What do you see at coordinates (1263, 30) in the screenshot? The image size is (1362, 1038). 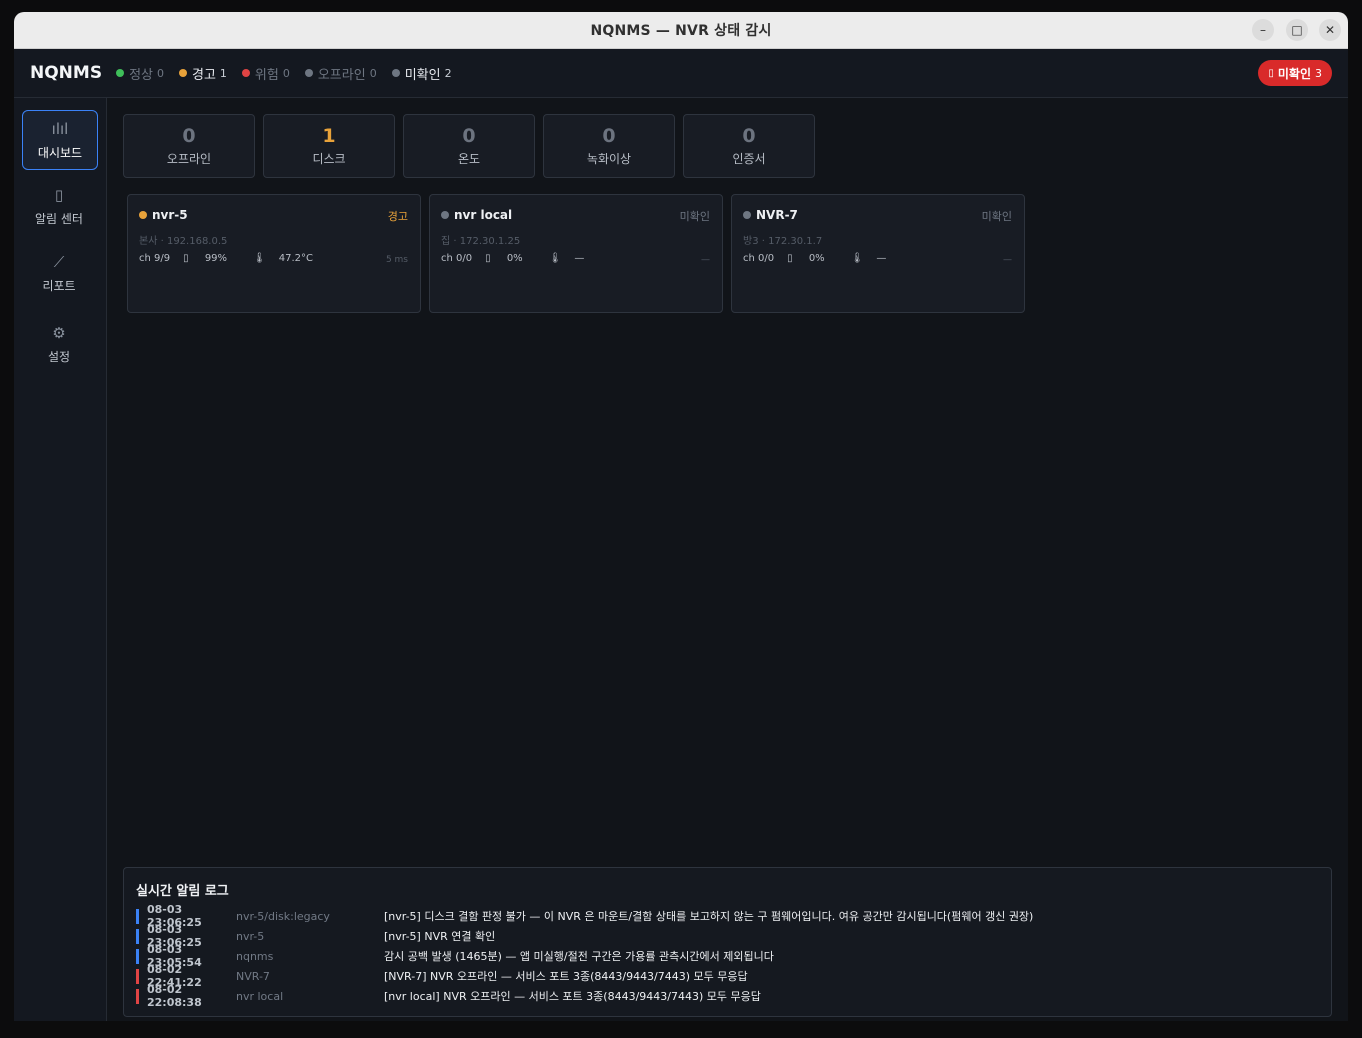 I see `minimize-button: –` at bounding box center [1263, 30].